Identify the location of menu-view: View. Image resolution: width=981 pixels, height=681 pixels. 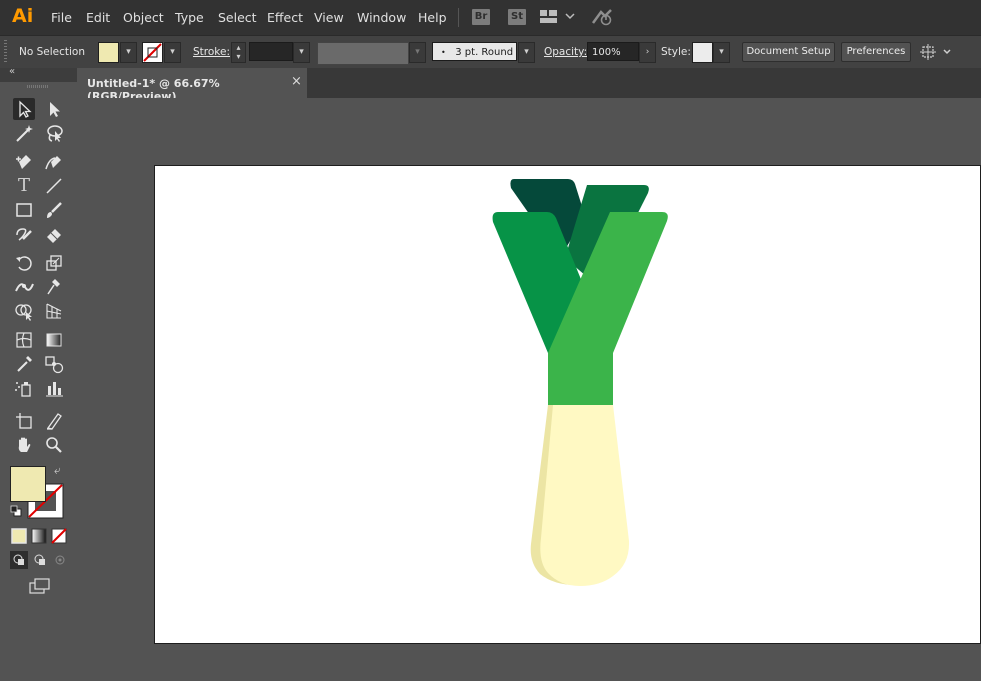
(329, 17).